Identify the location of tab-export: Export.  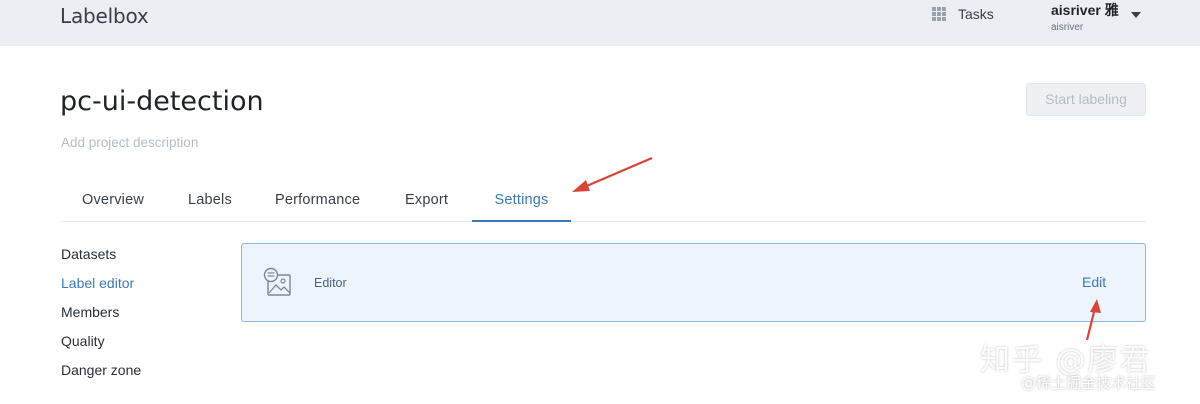
(426, 200).